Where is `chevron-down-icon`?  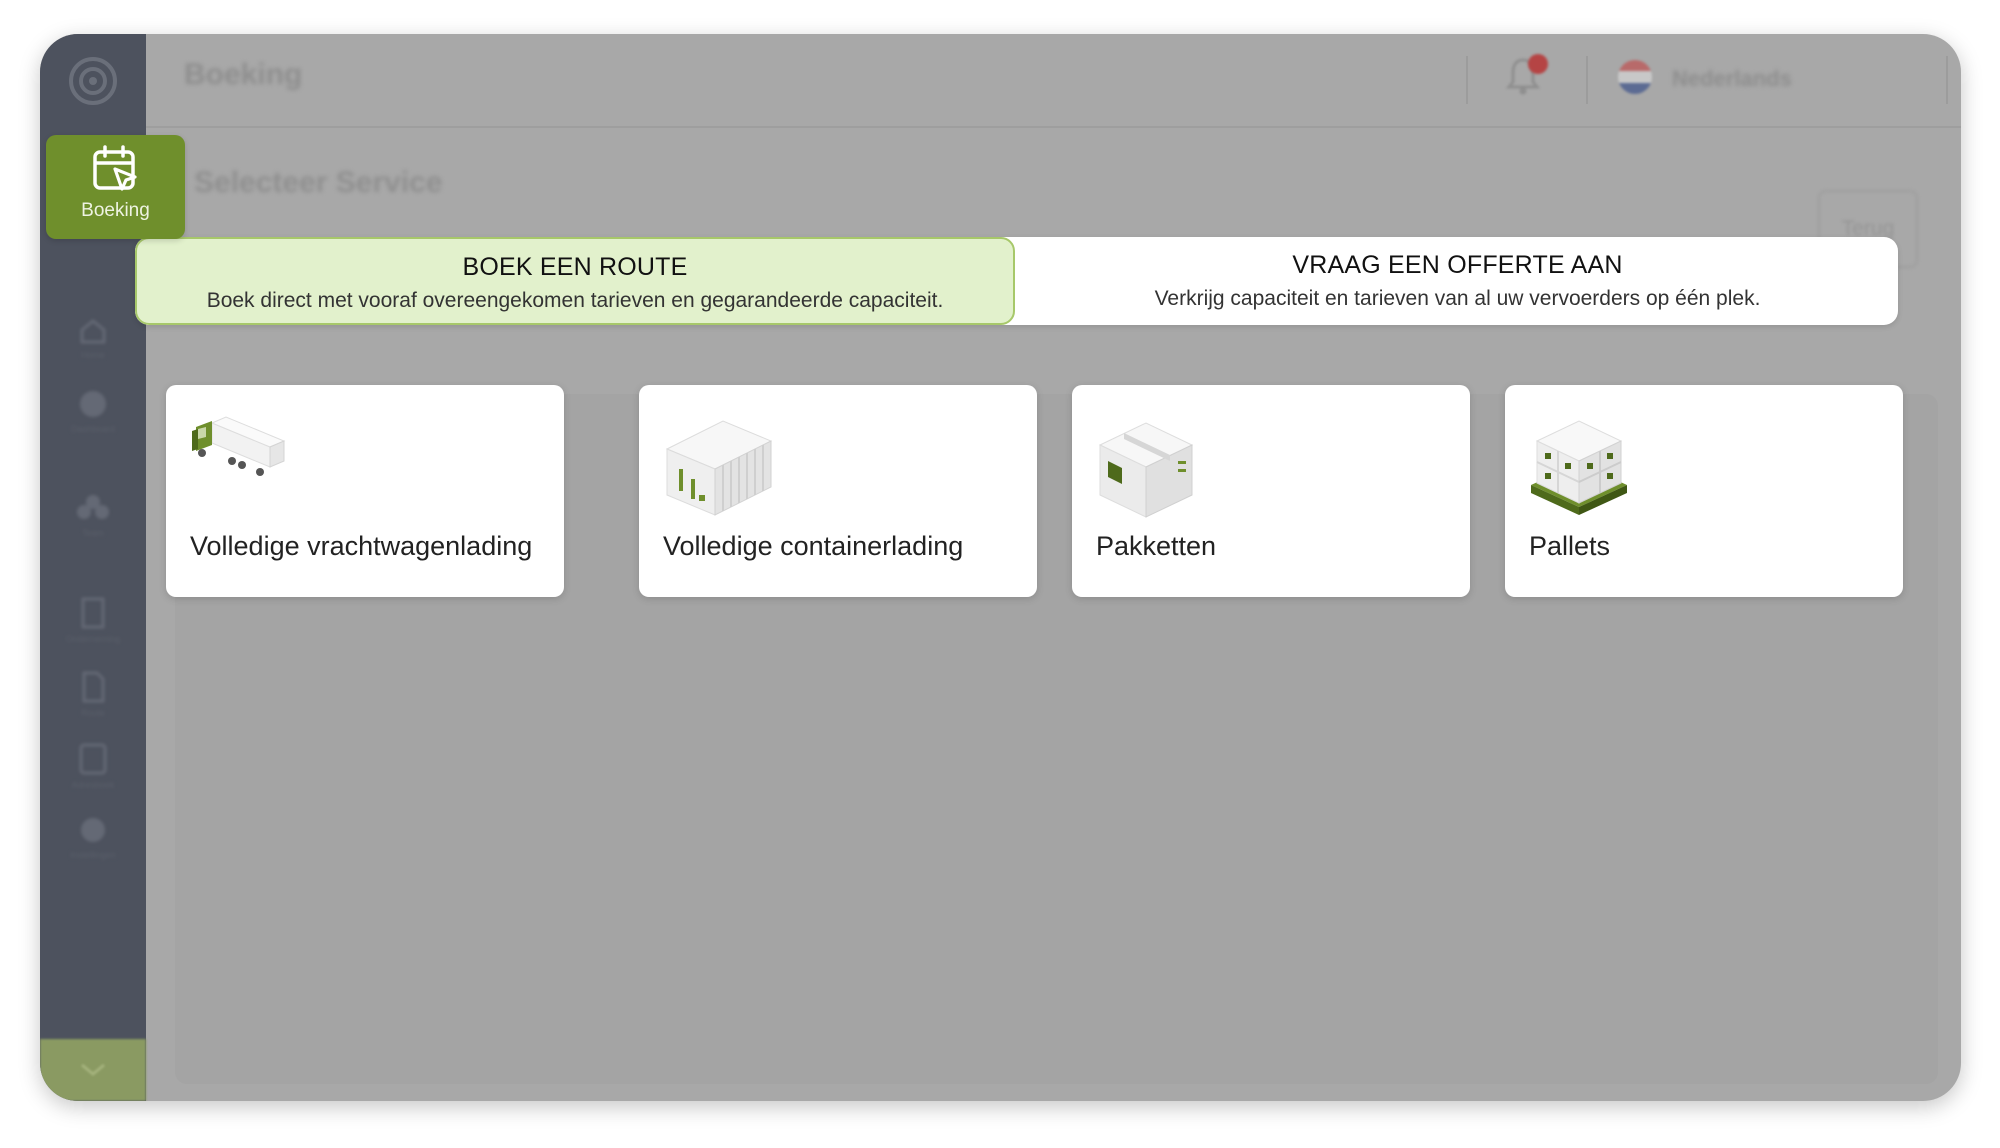 chevron-down-icon is located at coordinates (93, 1069).